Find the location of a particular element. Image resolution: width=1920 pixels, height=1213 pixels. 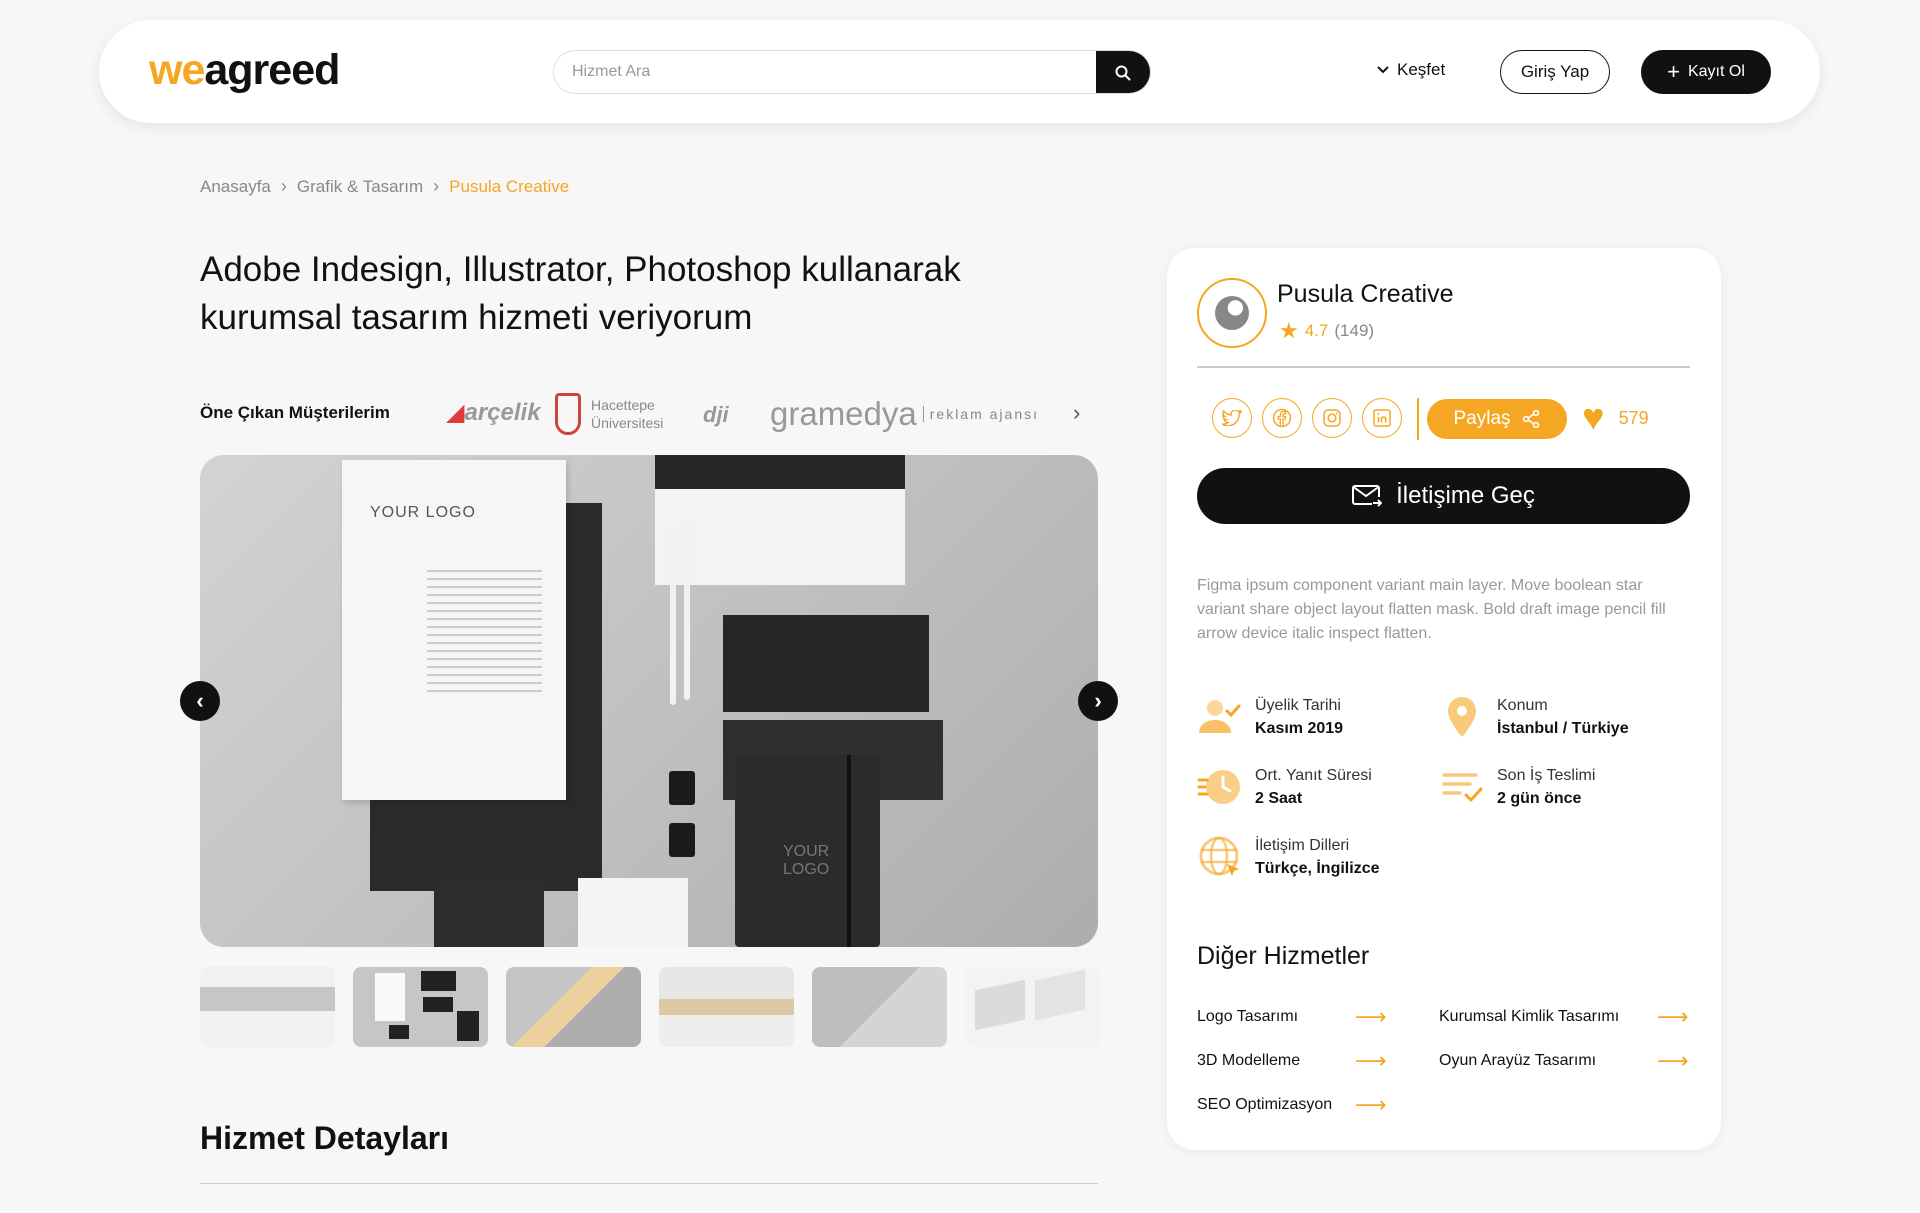

last-delivery-label: Son İş Teslimi is located at coordinates (1546, 775).